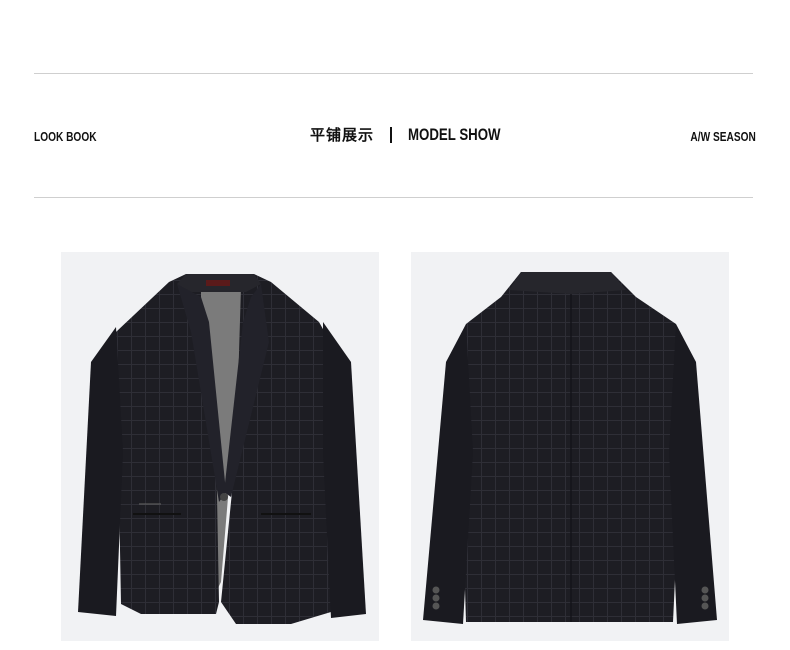 Image resolution: width=790 pixels, height=650 pixels. What do you see at coordinates (393, 197) in the screenshot?
I see `header-bottom-divider` at bounding box center [393, 197].